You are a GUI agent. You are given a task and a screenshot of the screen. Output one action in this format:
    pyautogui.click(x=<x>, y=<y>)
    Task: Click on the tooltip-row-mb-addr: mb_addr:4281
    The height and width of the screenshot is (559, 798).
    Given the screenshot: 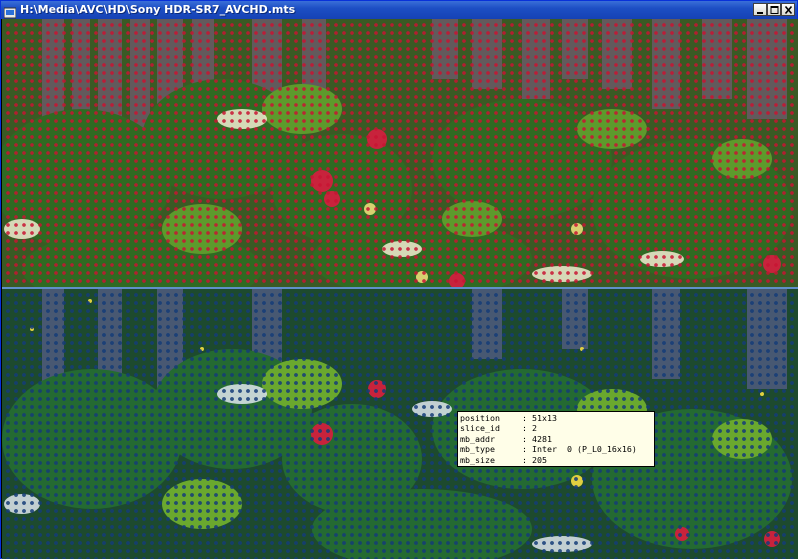 What is the action you would take?
    pyautogui.click(x=556, y=439)
    